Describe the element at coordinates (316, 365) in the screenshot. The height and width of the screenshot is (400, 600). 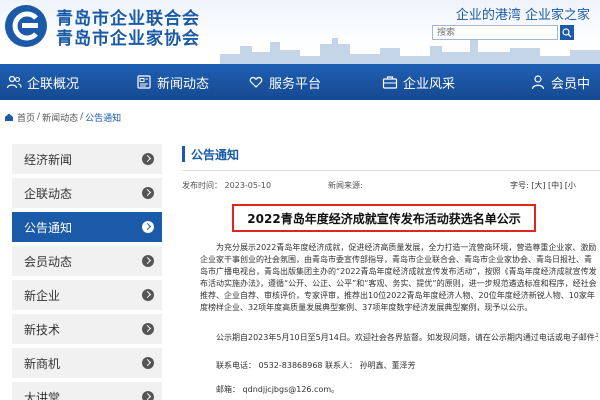
I see `contact-line: 联系电话： 0532-83868968 联系人： 孙明鑫、董泽芳` at that location.